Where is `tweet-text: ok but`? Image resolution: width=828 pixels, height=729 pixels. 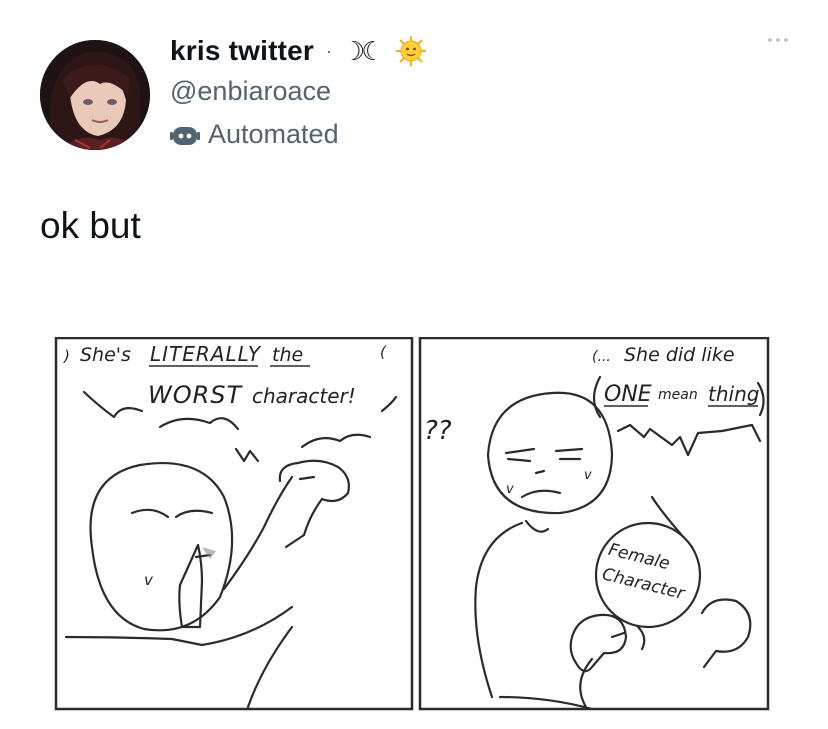
tweet-text: ok but is located at coordinates (90, 225).